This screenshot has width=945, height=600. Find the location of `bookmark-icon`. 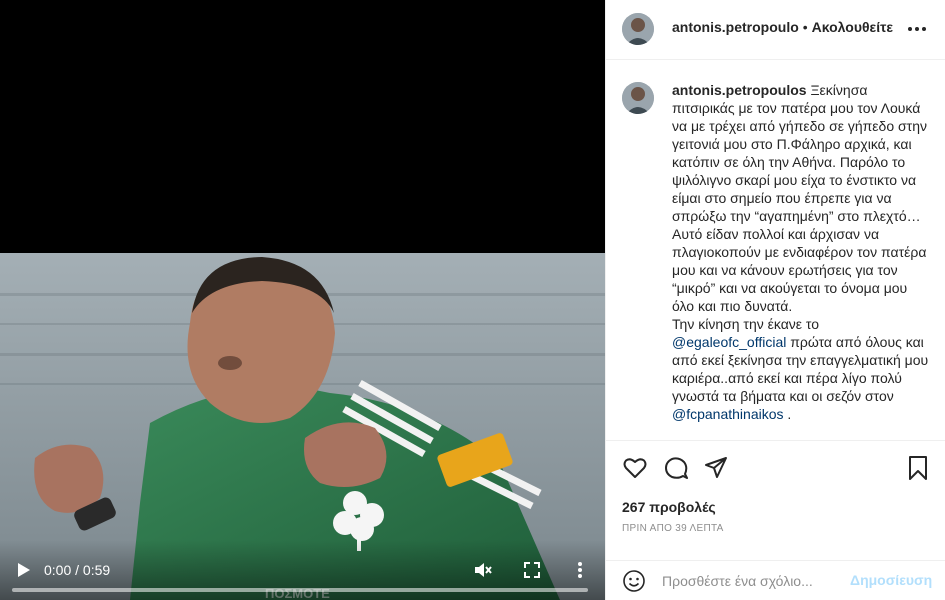

bookmark-icon is located at coordinates (918, 468).